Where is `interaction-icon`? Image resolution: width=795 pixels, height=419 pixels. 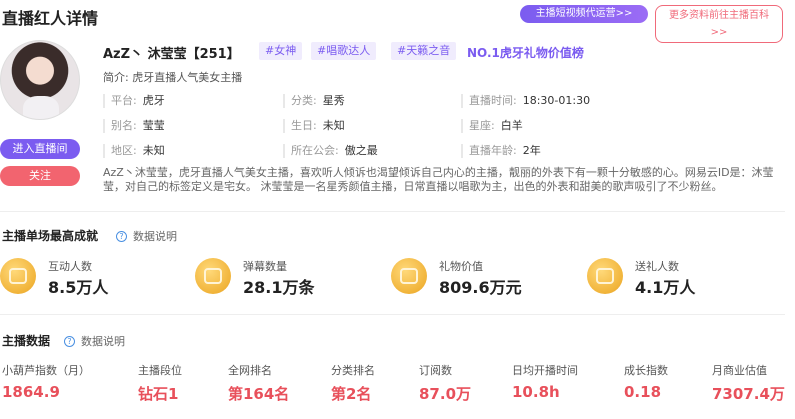 interaction-icon is located at coordinates (18, 276).